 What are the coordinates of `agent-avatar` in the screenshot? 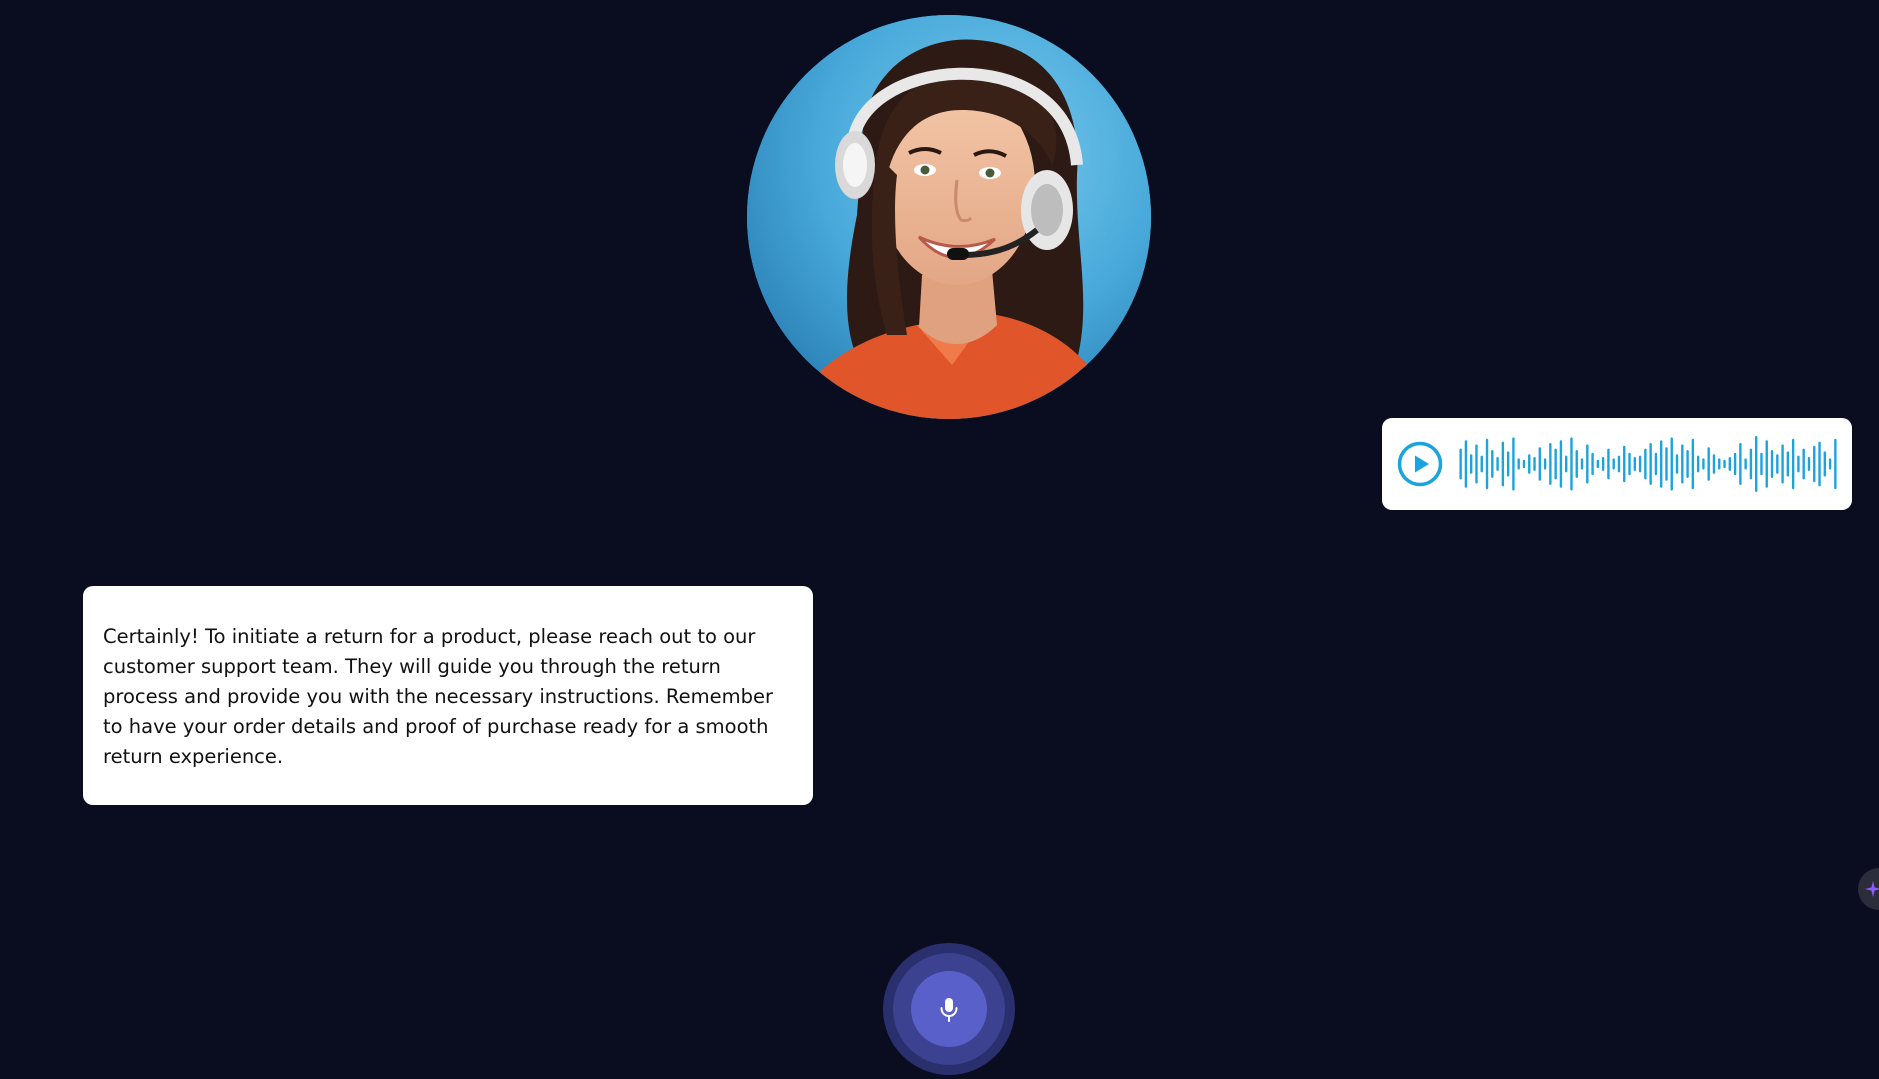 It's located at (949, 217).